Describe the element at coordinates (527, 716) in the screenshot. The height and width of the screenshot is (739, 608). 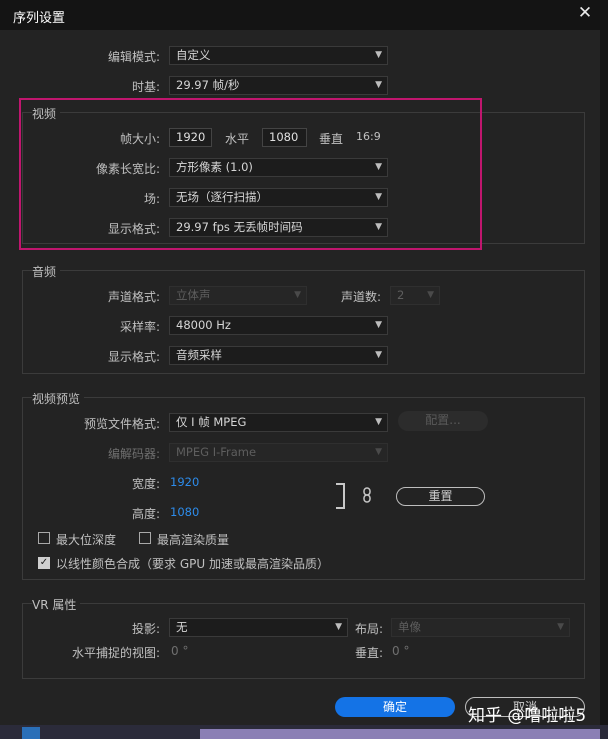
I see `watermark: 知乎 @噜啦啦5` at that location.